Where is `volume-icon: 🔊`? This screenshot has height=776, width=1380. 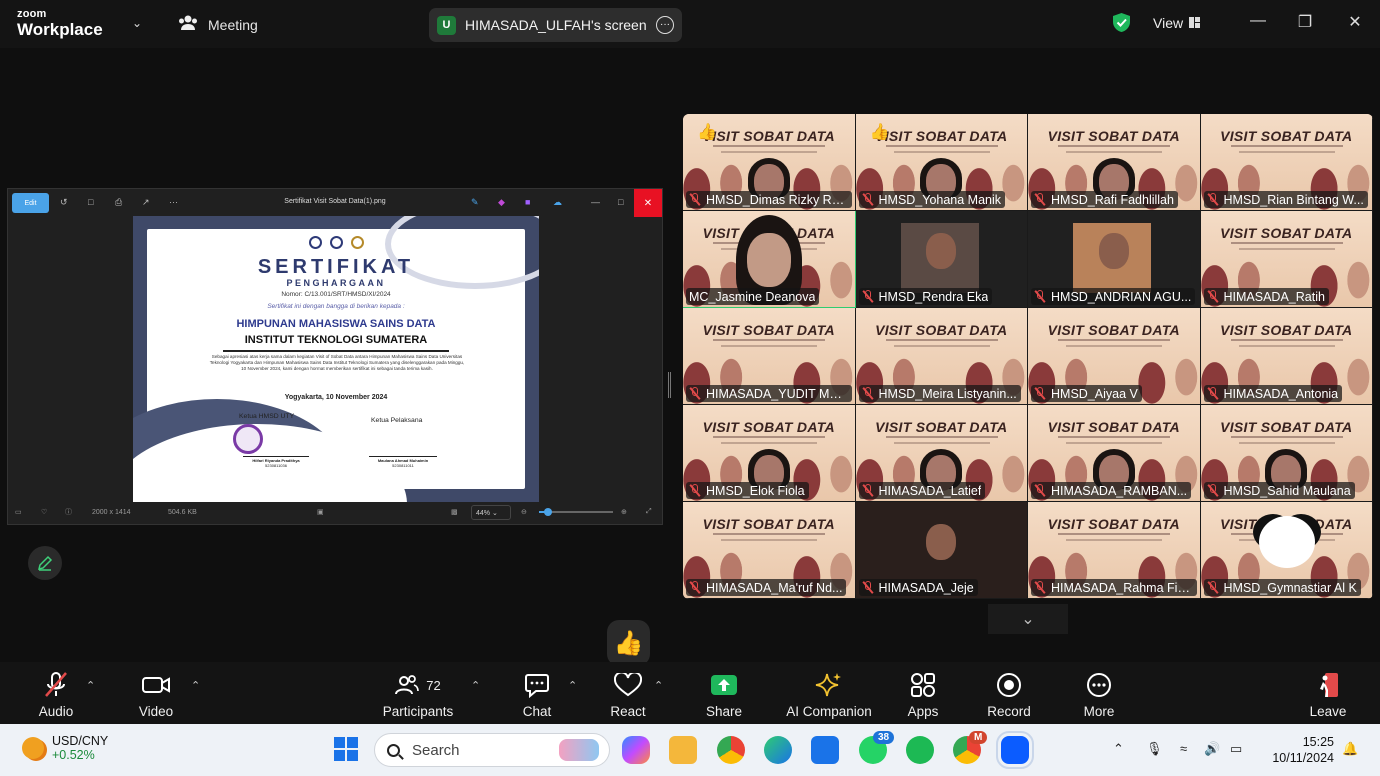
volume-icon: 🔊 is located at coordinates (1212, 749).